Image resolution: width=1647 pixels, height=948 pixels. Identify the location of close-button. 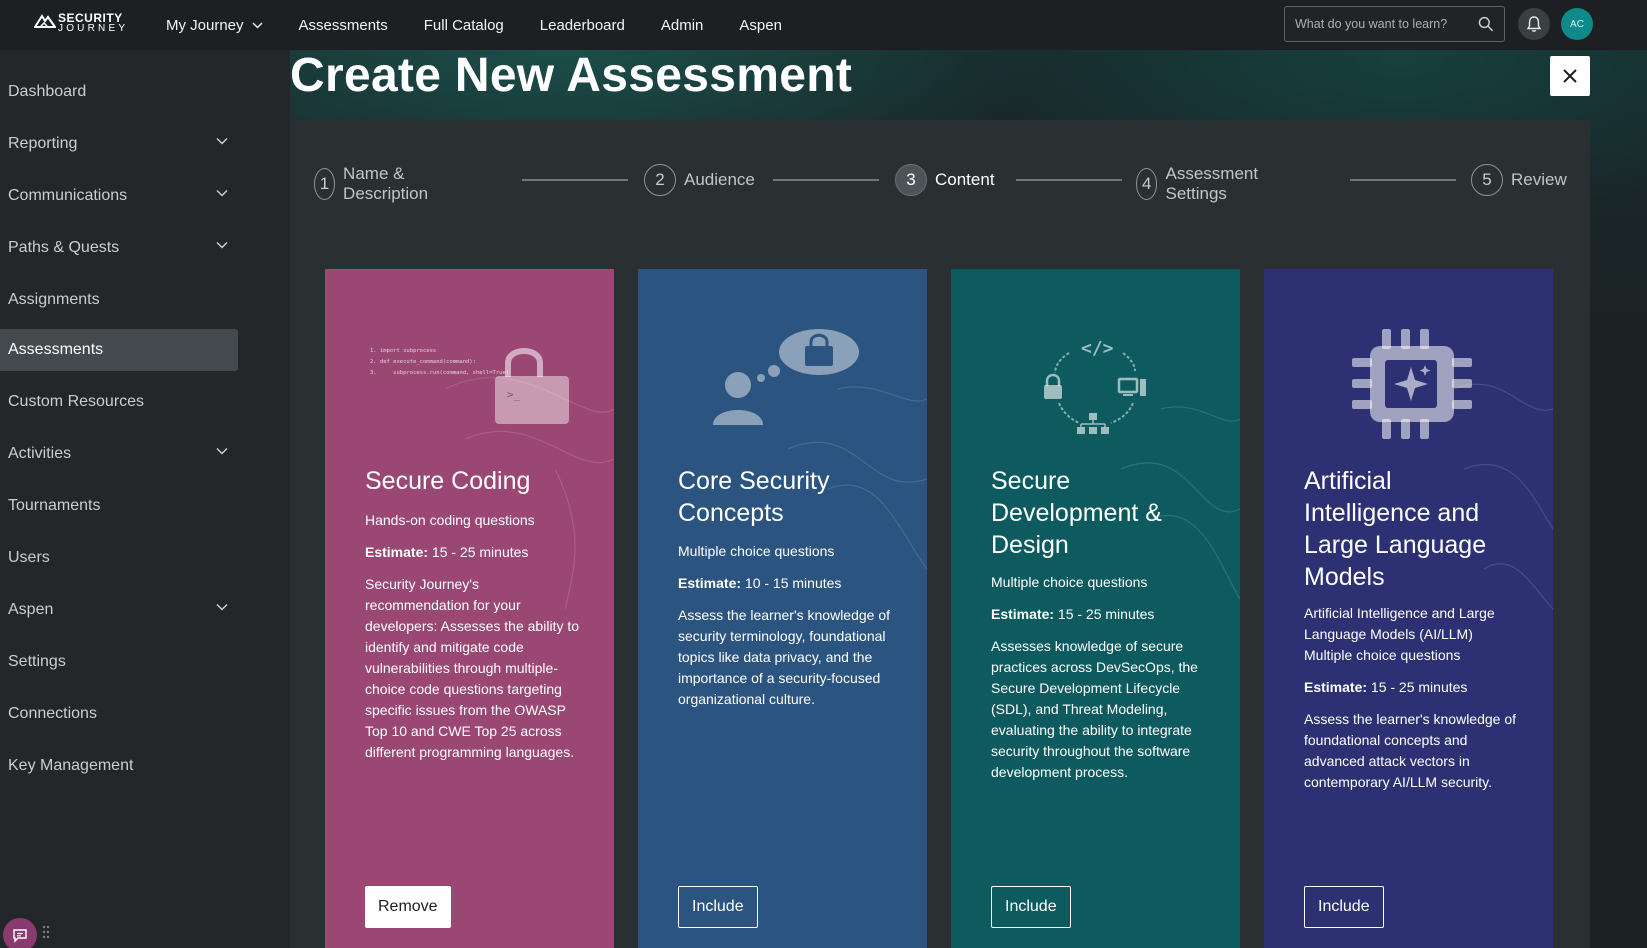
(1570, 76).